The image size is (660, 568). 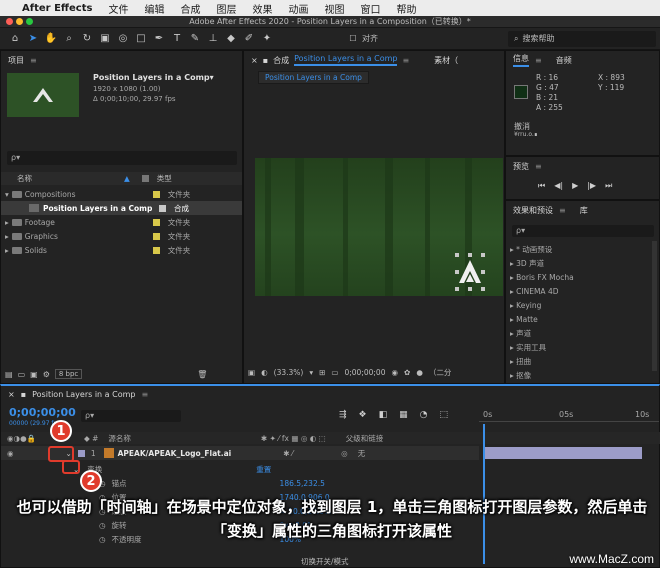 I want to click on frame-blending-icon: ▦, so click(x=403, y=415).